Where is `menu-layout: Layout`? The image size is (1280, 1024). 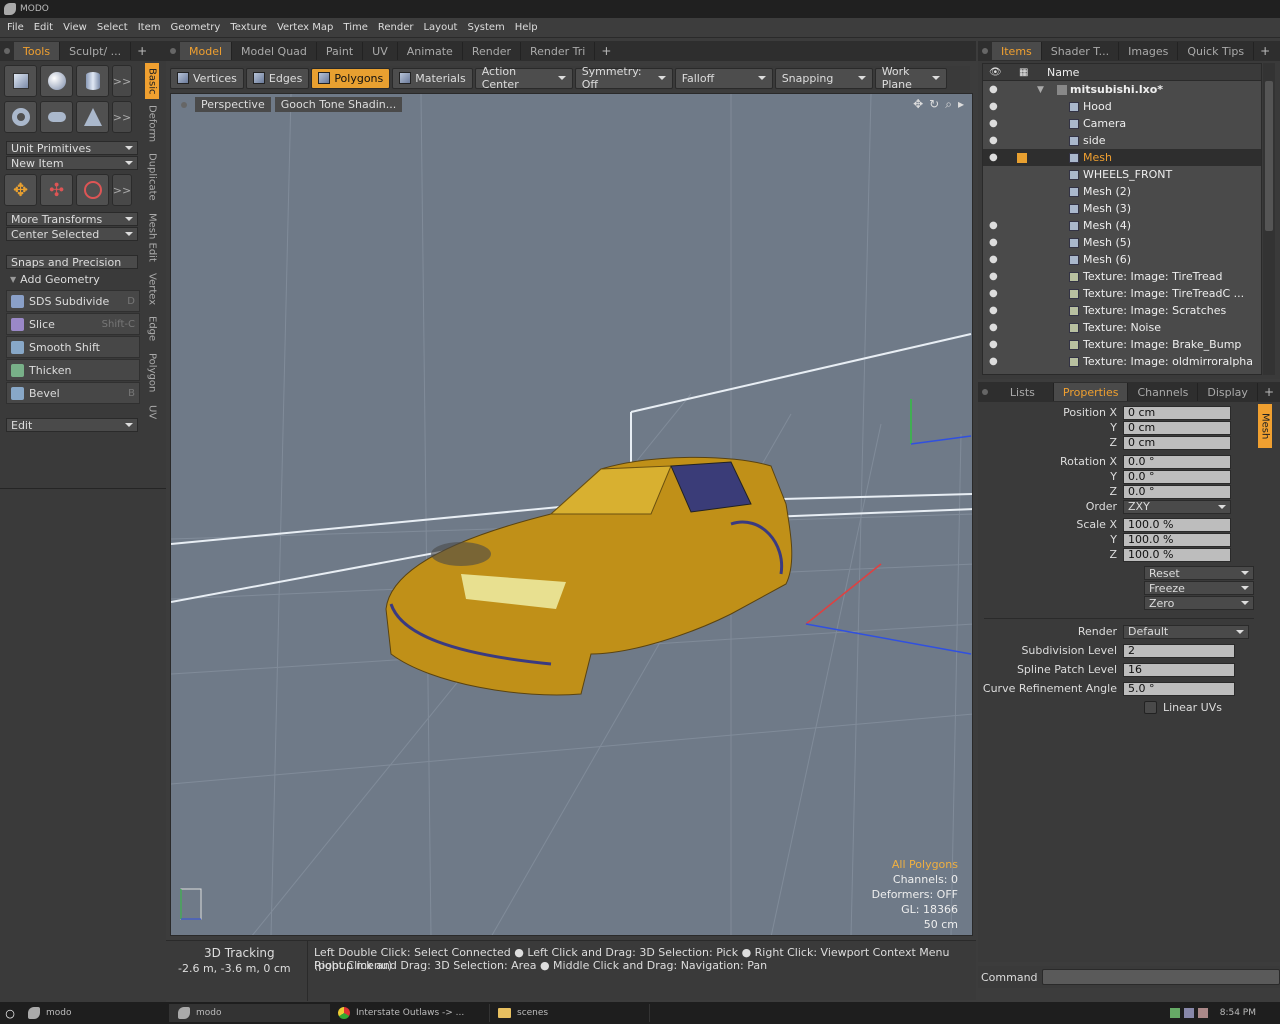 menu-layout: Layout is located at coordinates (440, 27).